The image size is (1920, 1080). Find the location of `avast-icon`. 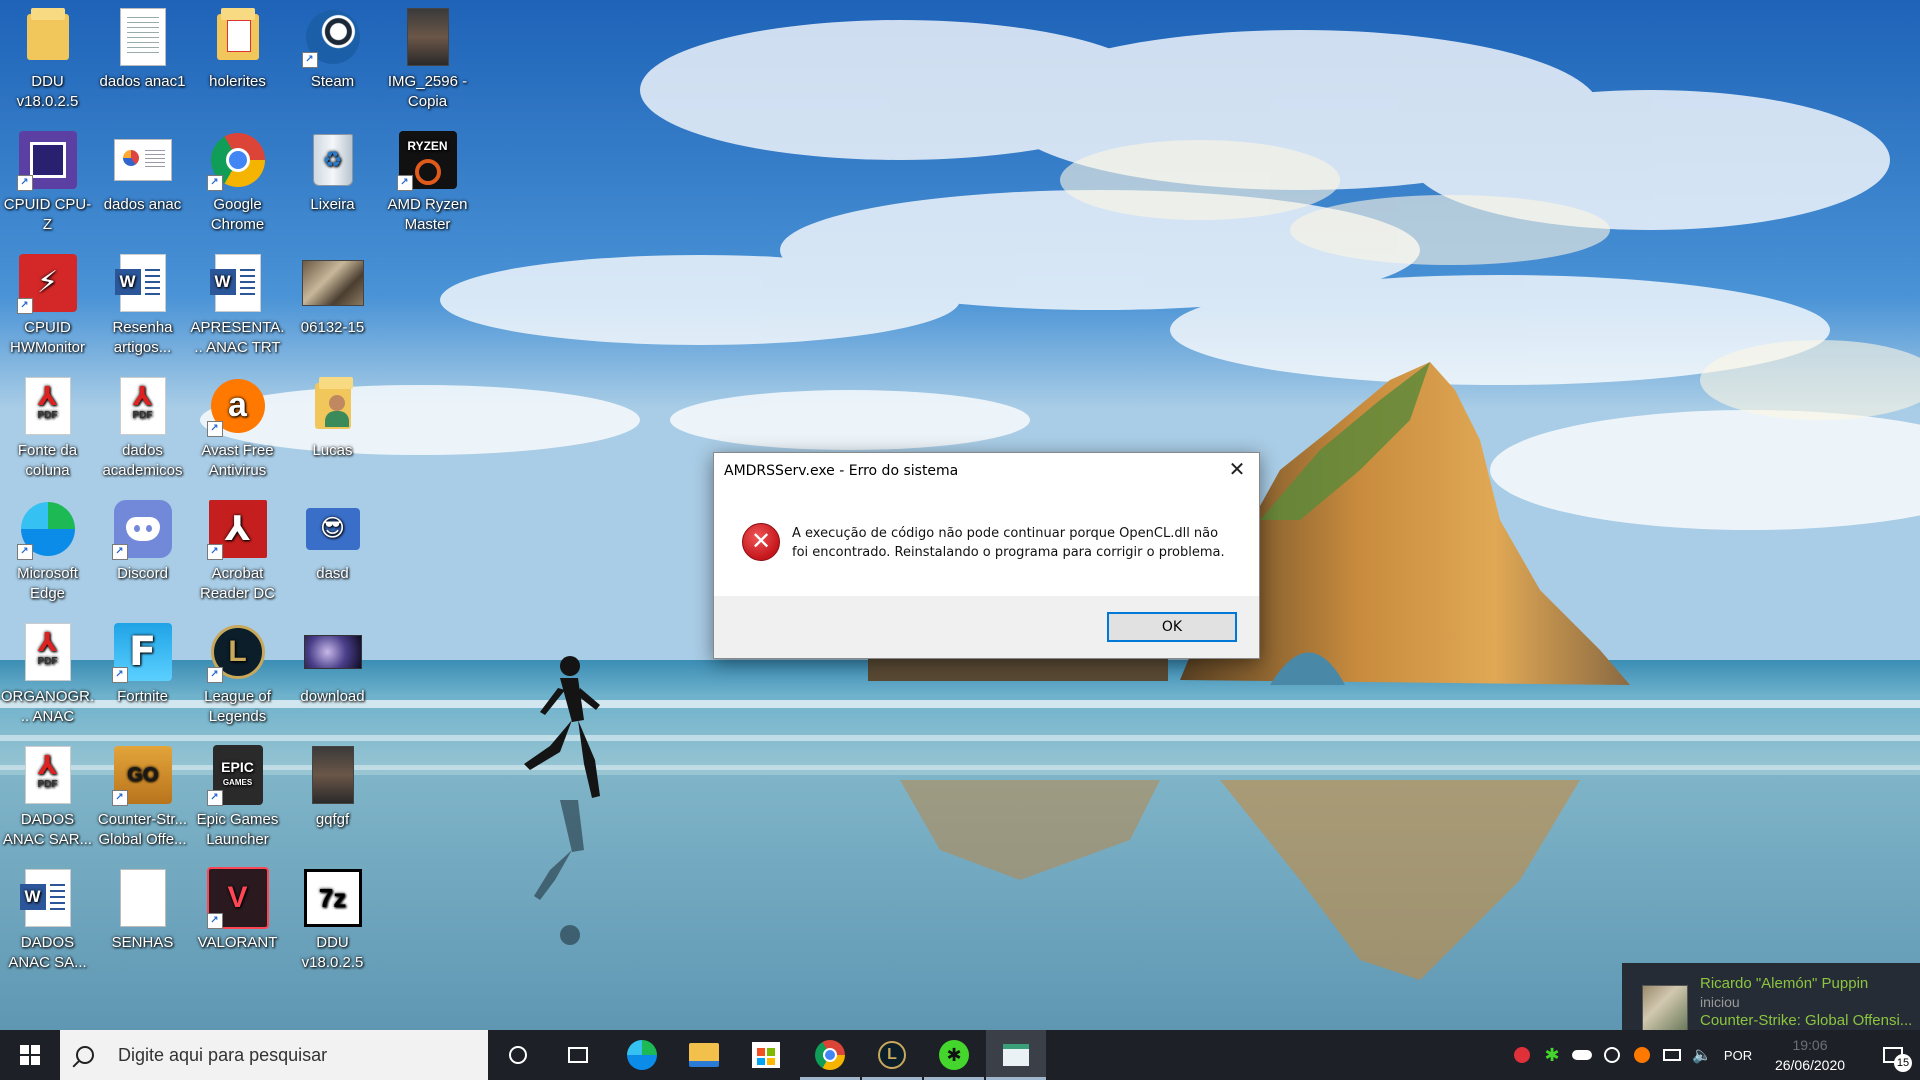

avast-icon is located at coordinates (1642, 1055).